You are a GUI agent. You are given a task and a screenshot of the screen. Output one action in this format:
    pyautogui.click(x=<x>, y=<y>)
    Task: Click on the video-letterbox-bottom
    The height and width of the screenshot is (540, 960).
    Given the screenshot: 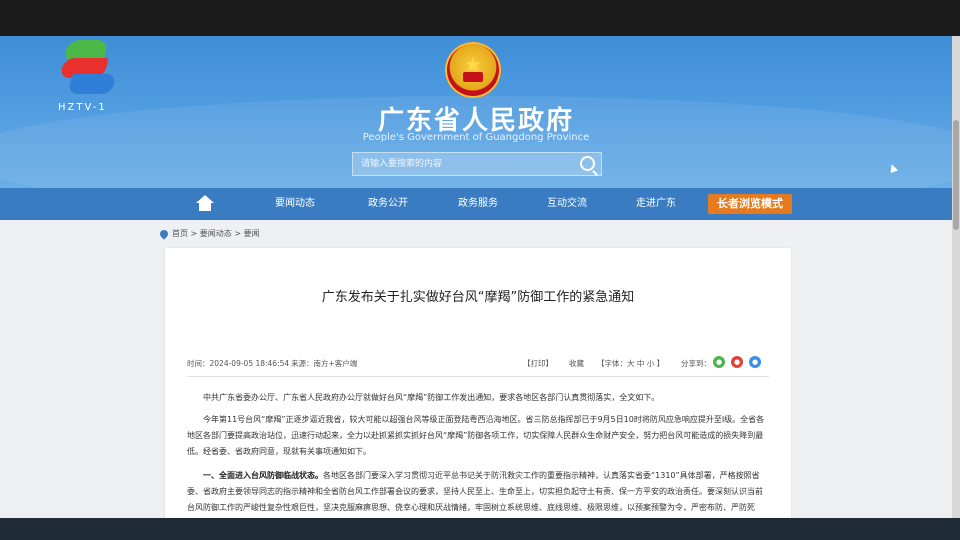 What is the action you would take?
    pyautogui.click(x=480, y=529)
    